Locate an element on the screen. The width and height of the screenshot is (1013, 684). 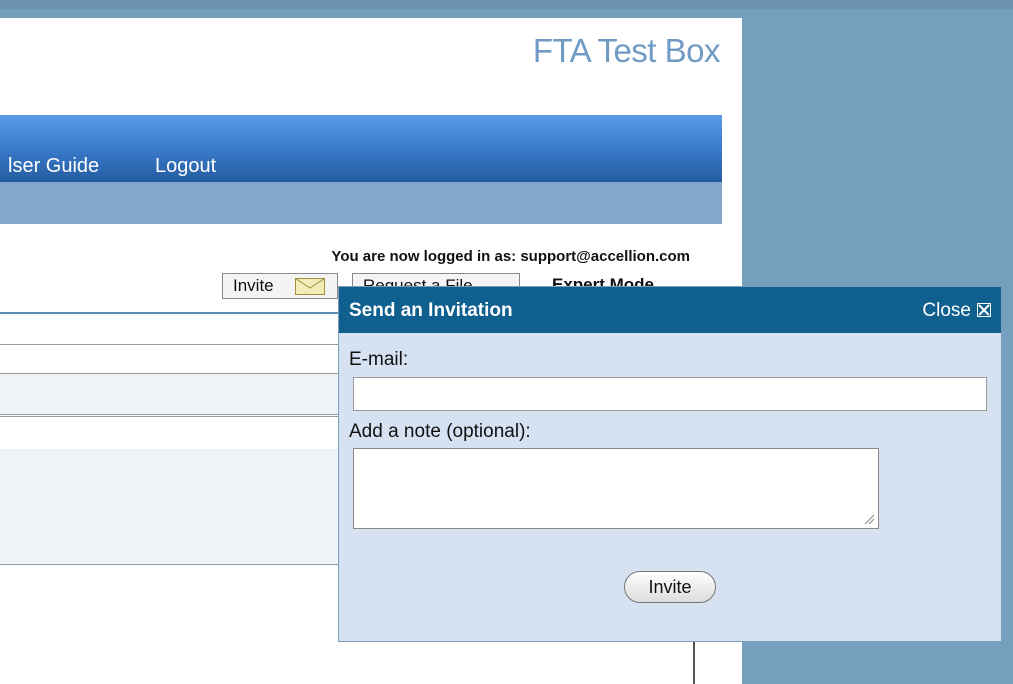
envelope-icon is located at coordinates (310, 286).